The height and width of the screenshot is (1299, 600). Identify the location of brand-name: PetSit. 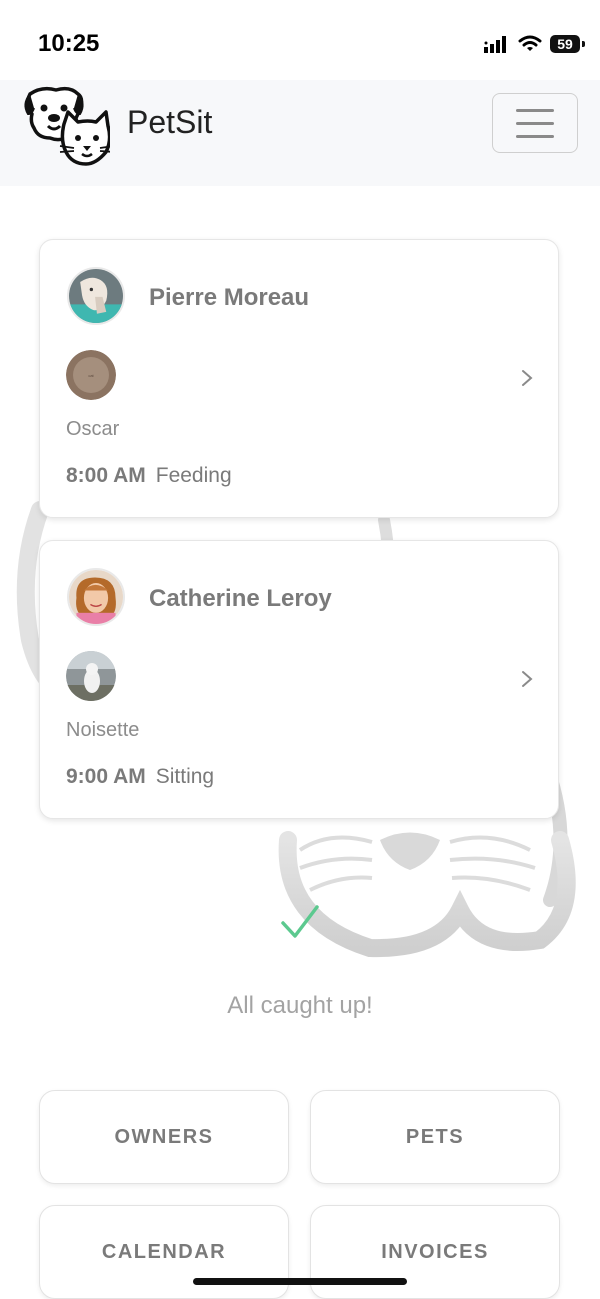
(169, 122).